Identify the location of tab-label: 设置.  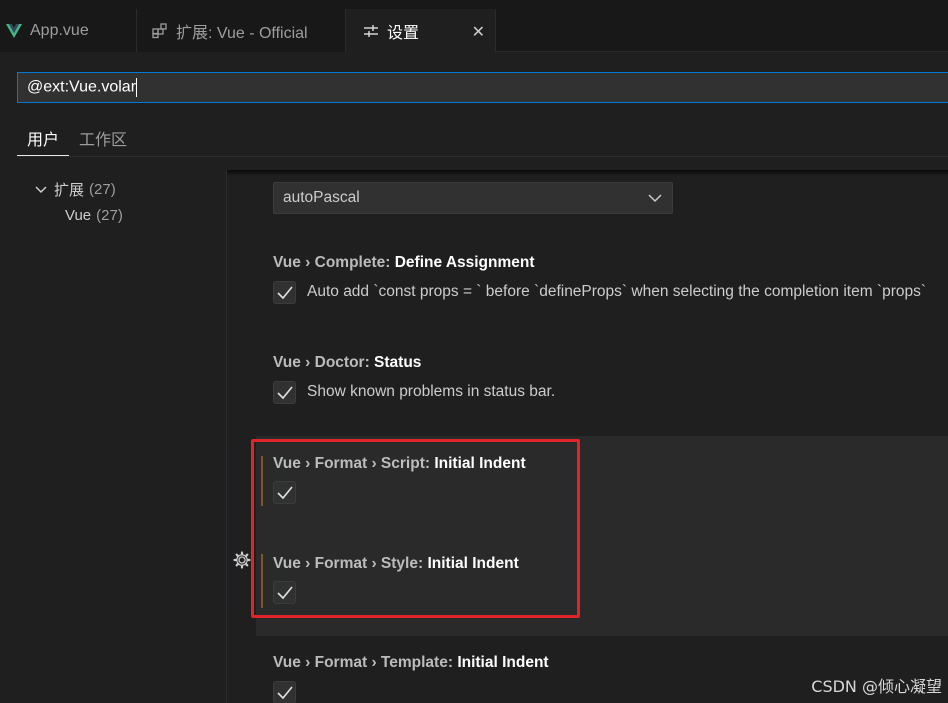
(403, 33).